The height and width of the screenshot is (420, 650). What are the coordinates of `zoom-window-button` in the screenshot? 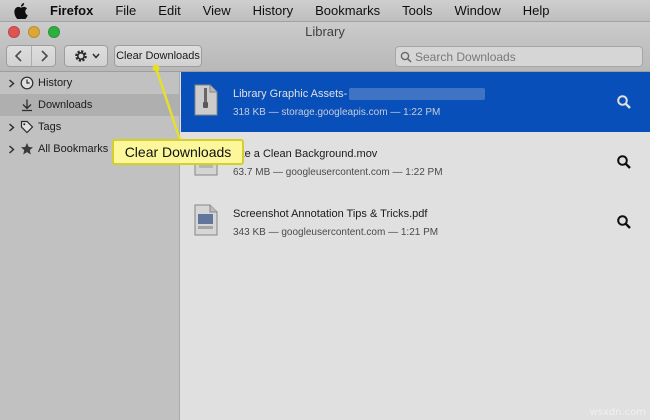 It's located at (54, 32).